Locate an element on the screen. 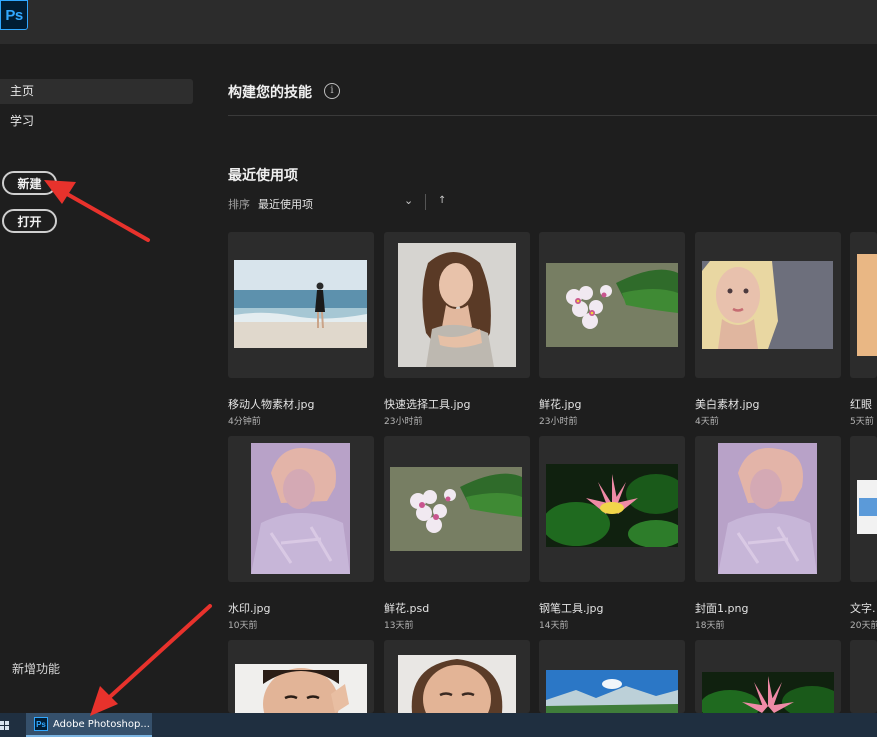  file-time: 20天前 is located at coordinates (863, 626).